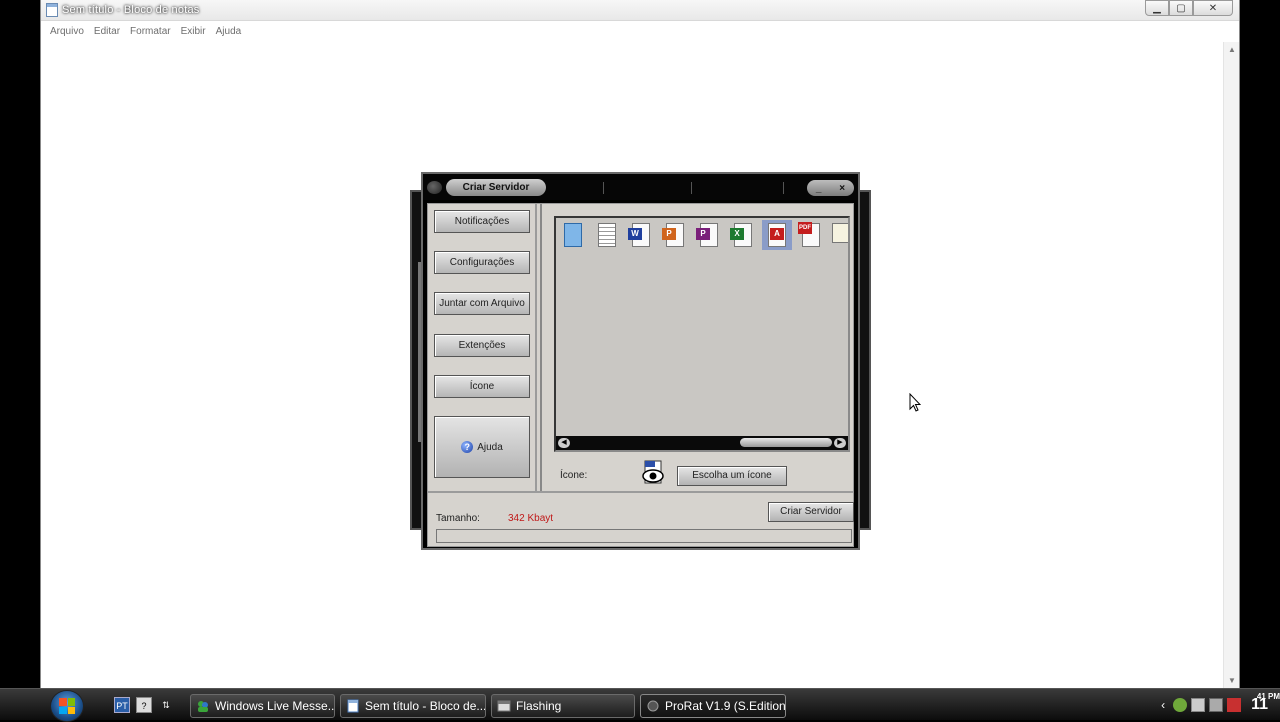 This screenshot has height=722, width=1280. Describe the element at coordinates (541, 347) in the screenshot. I see `panel-divider` at that location.